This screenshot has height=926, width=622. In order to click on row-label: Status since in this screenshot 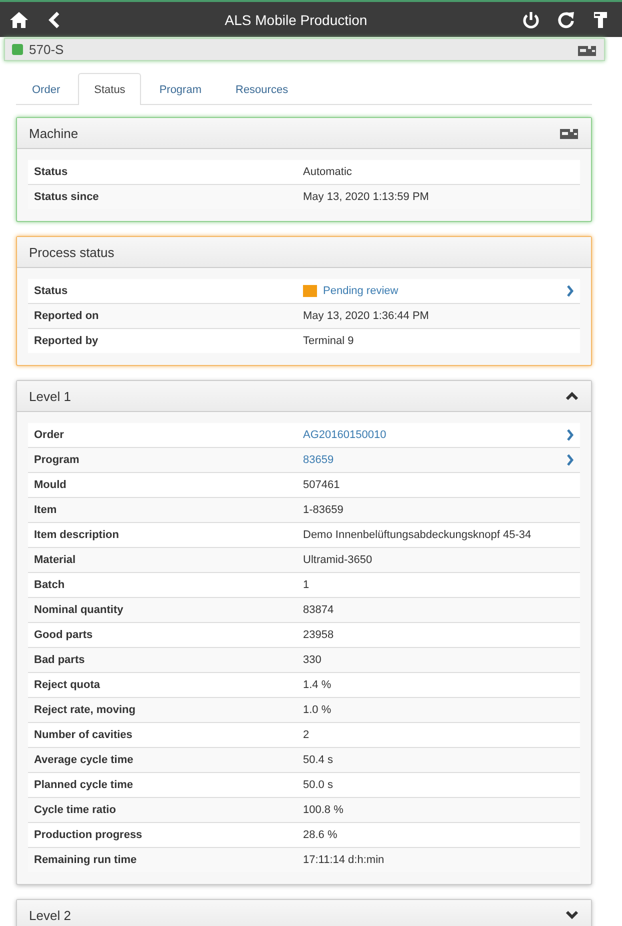, I will do `click(67, 197)`.